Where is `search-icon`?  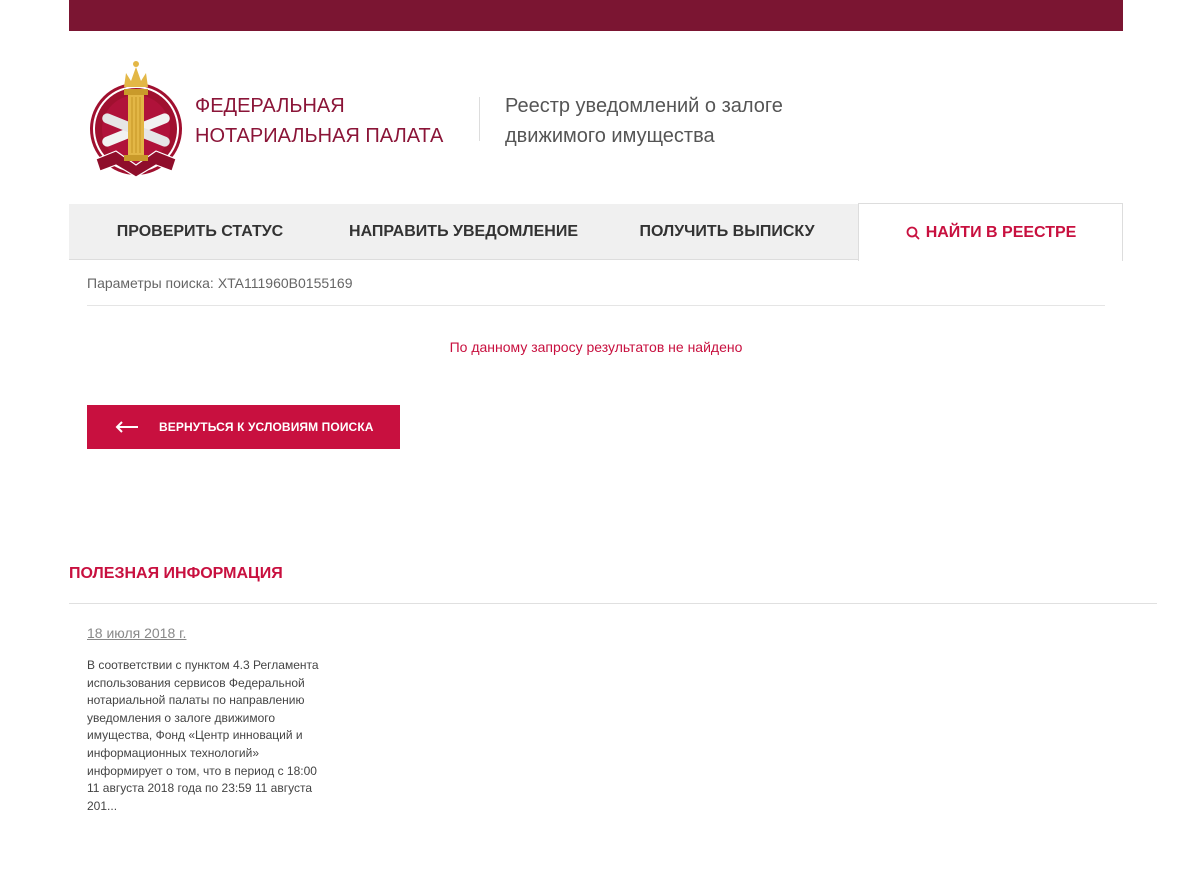 search-icon is located at coordinates (913, 232).